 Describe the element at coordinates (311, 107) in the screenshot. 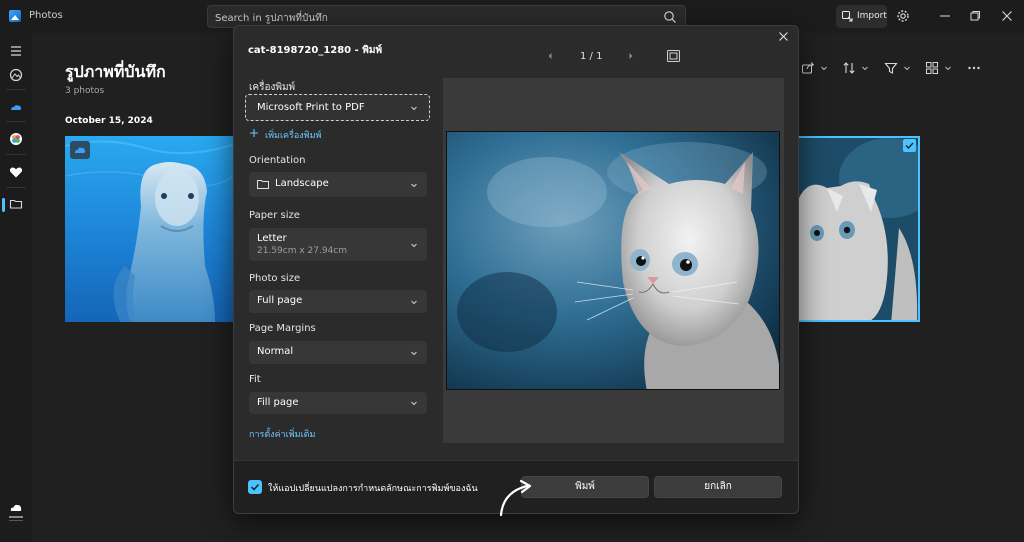

I see `printer-value: Microsoft Print to PDF` at that location.